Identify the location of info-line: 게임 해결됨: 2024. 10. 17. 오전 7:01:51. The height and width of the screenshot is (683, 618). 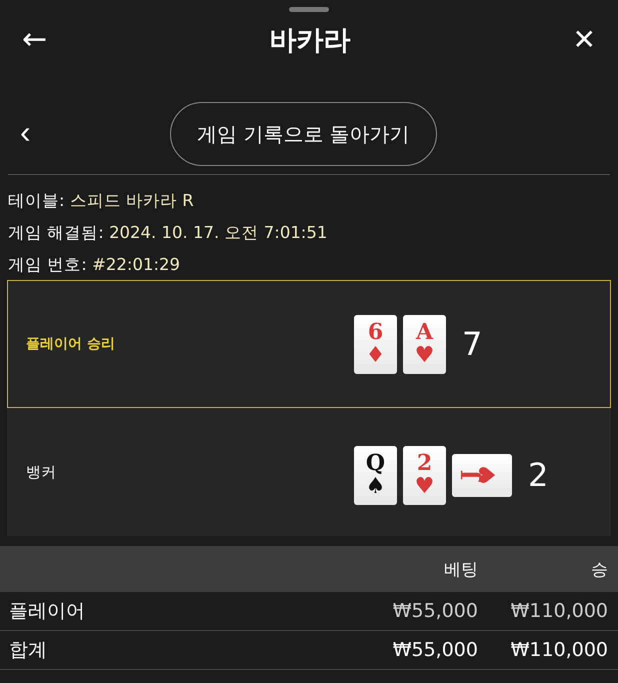
(168, 233).